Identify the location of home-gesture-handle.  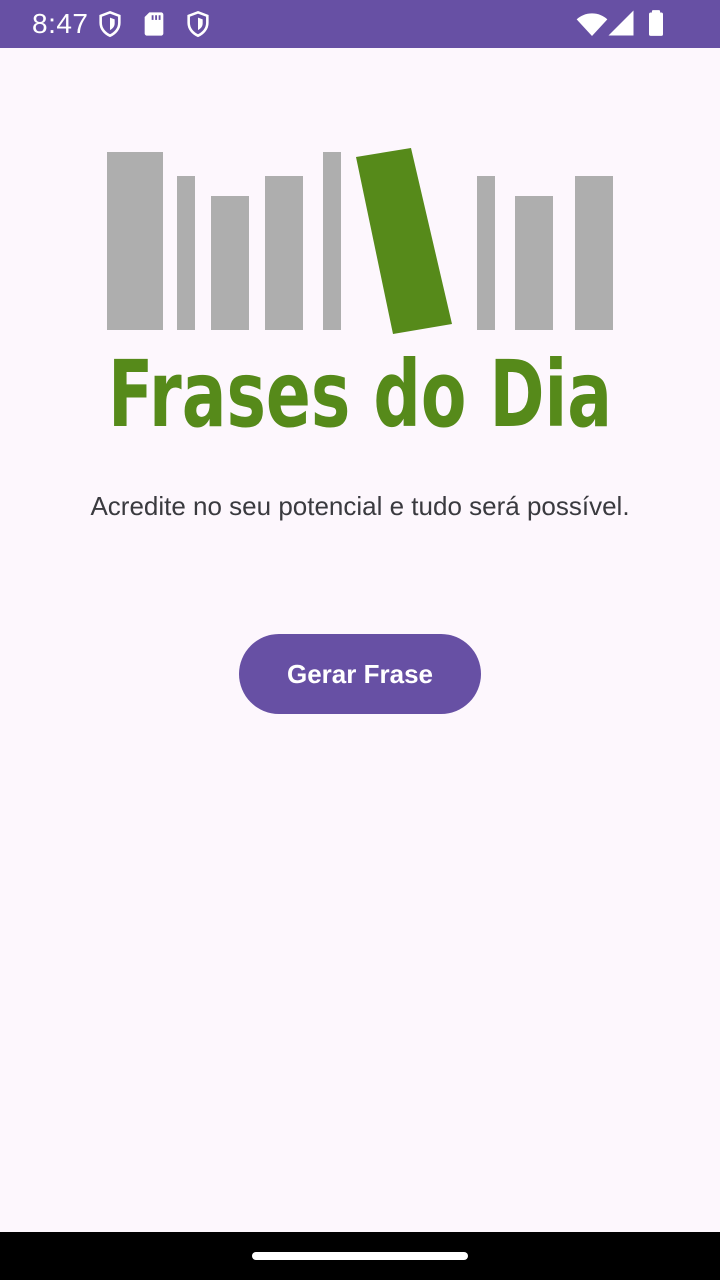
(360, 1256).